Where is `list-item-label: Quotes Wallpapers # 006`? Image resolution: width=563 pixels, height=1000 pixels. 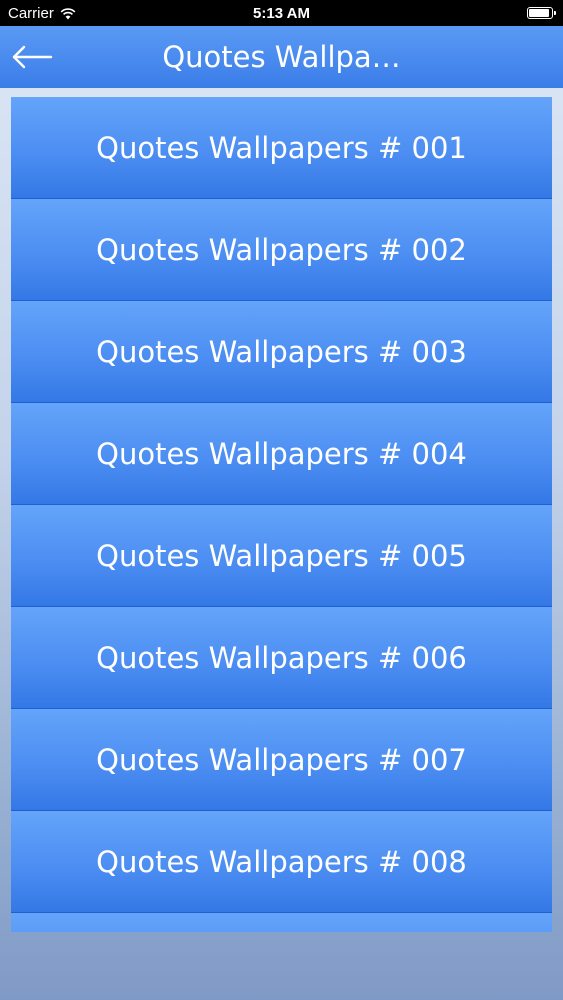 list-item-label: Quotes Wallpapers # 006 is located at coordinates (281, 657).